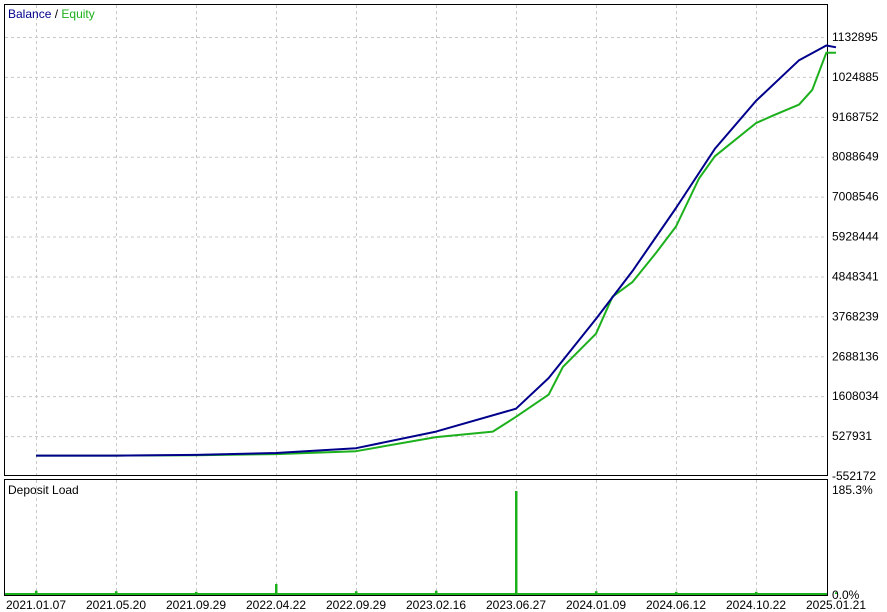 The image size is (887, 612). Describe the element at coordinates (596, 605) in the screenshot. I see `x-tick-label: 2024.01.09` at that location.